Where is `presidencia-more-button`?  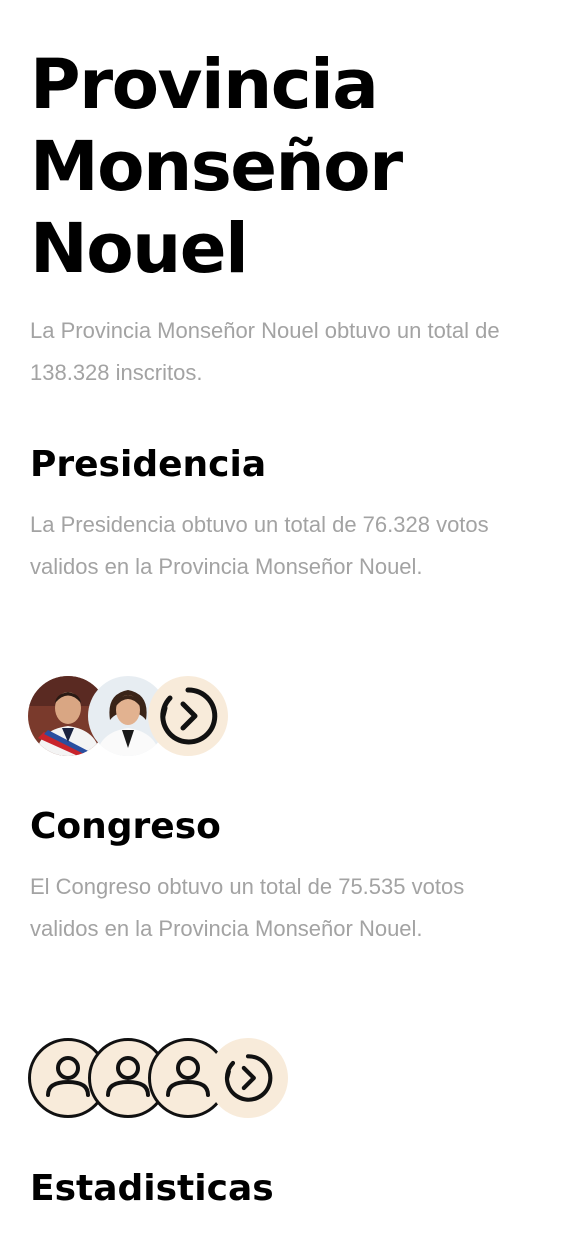
presidencia-more-button is located at coordinates (188, 716).